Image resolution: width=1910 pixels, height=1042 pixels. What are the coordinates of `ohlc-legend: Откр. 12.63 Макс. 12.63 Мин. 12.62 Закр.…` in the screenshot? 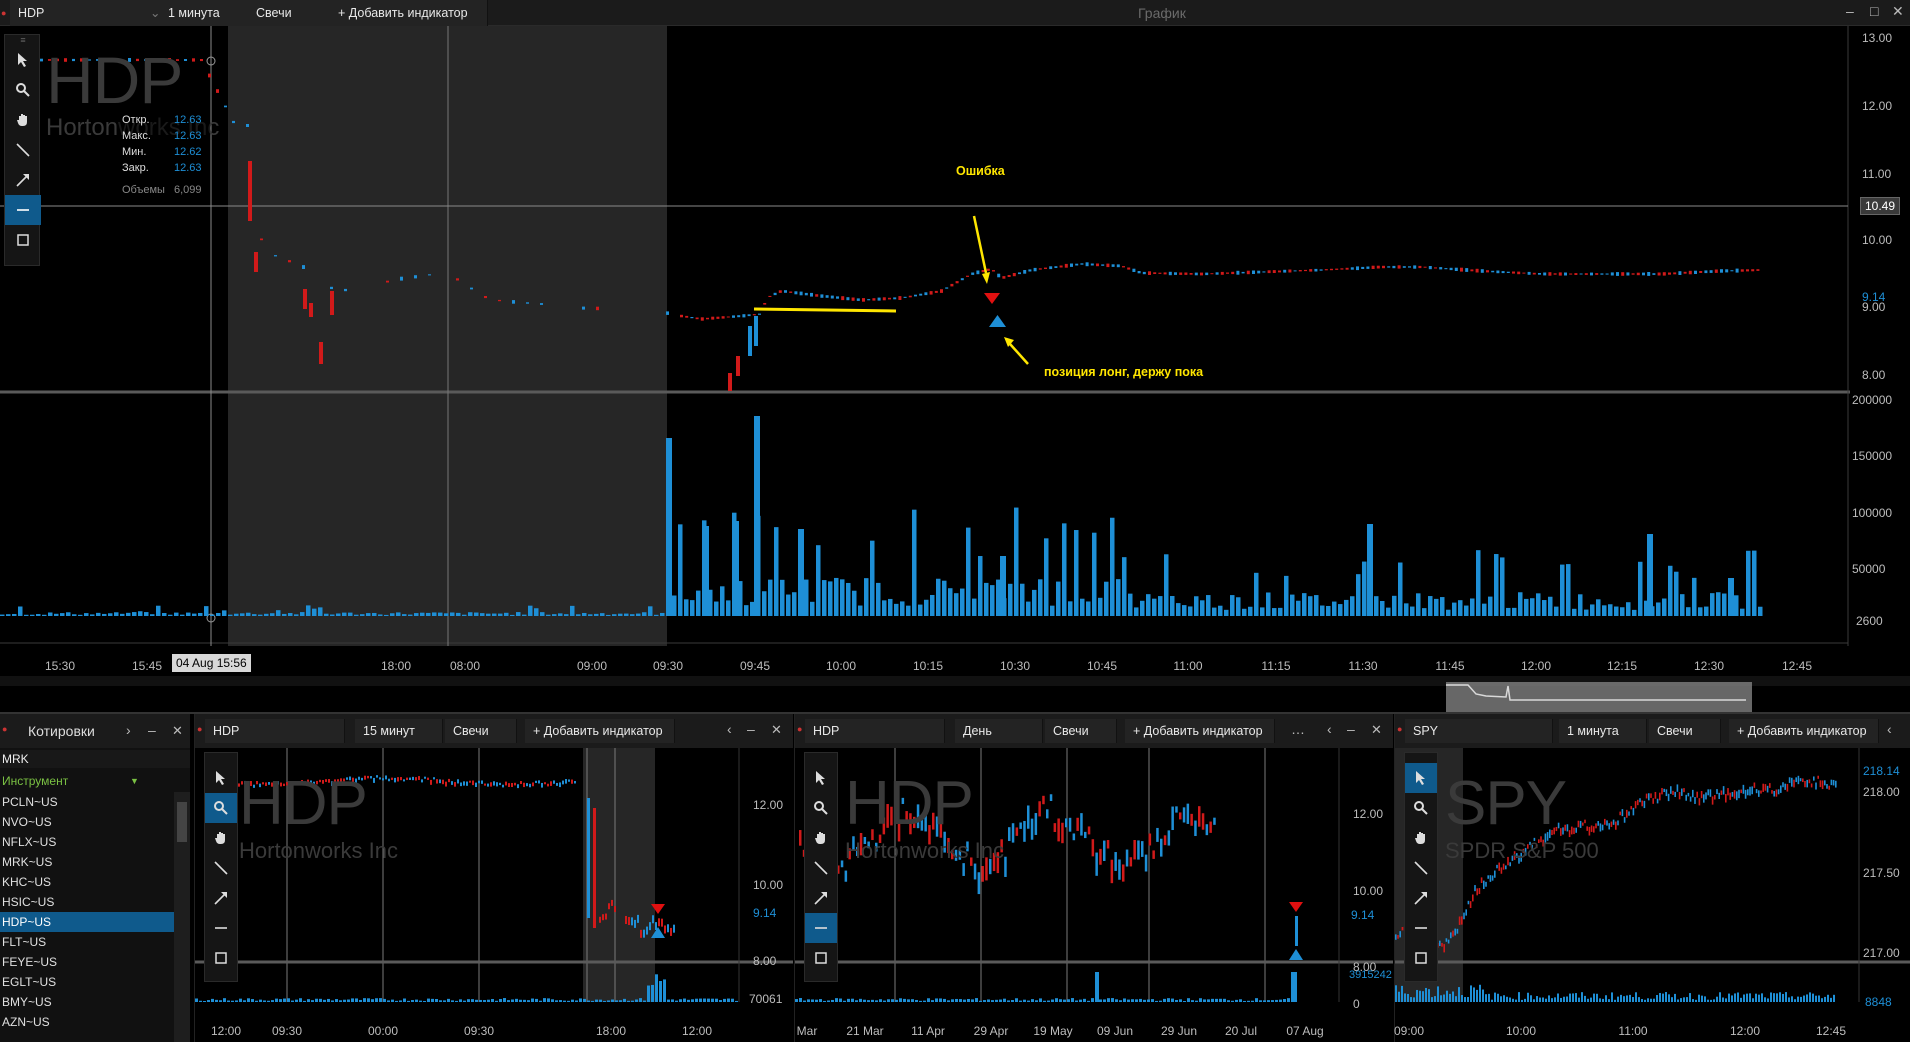 It's located at (164, 158).